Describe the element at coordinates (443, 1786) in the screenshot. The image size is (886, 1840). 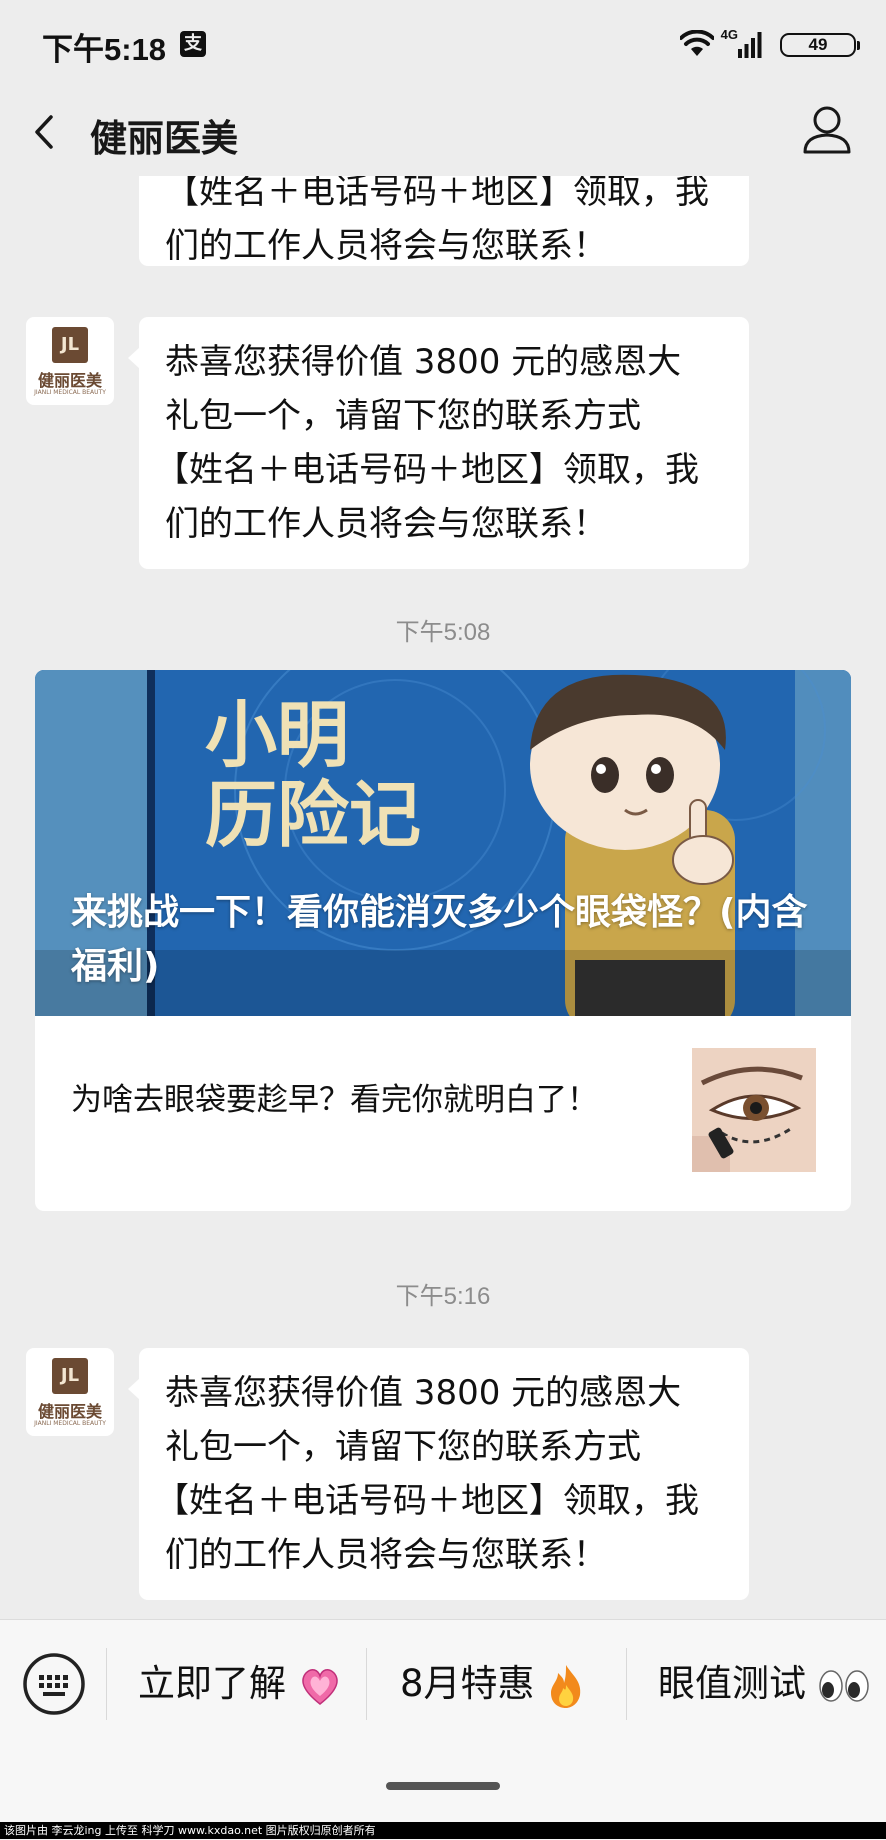
I see `home-indicator` at that location.